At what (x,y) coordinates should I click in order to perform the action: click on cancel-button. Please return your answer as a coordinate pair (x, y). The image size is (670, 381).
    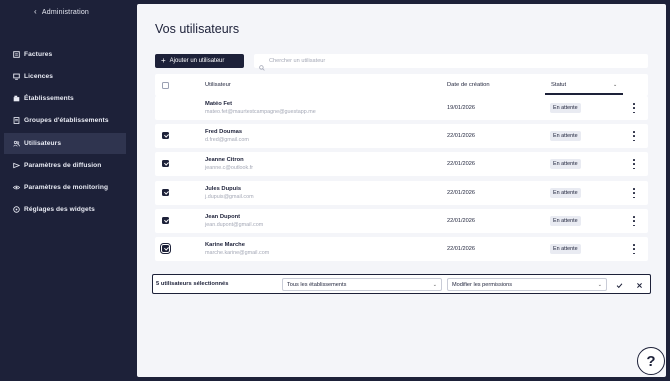
    Looking at the image, I should click on (639, 285).